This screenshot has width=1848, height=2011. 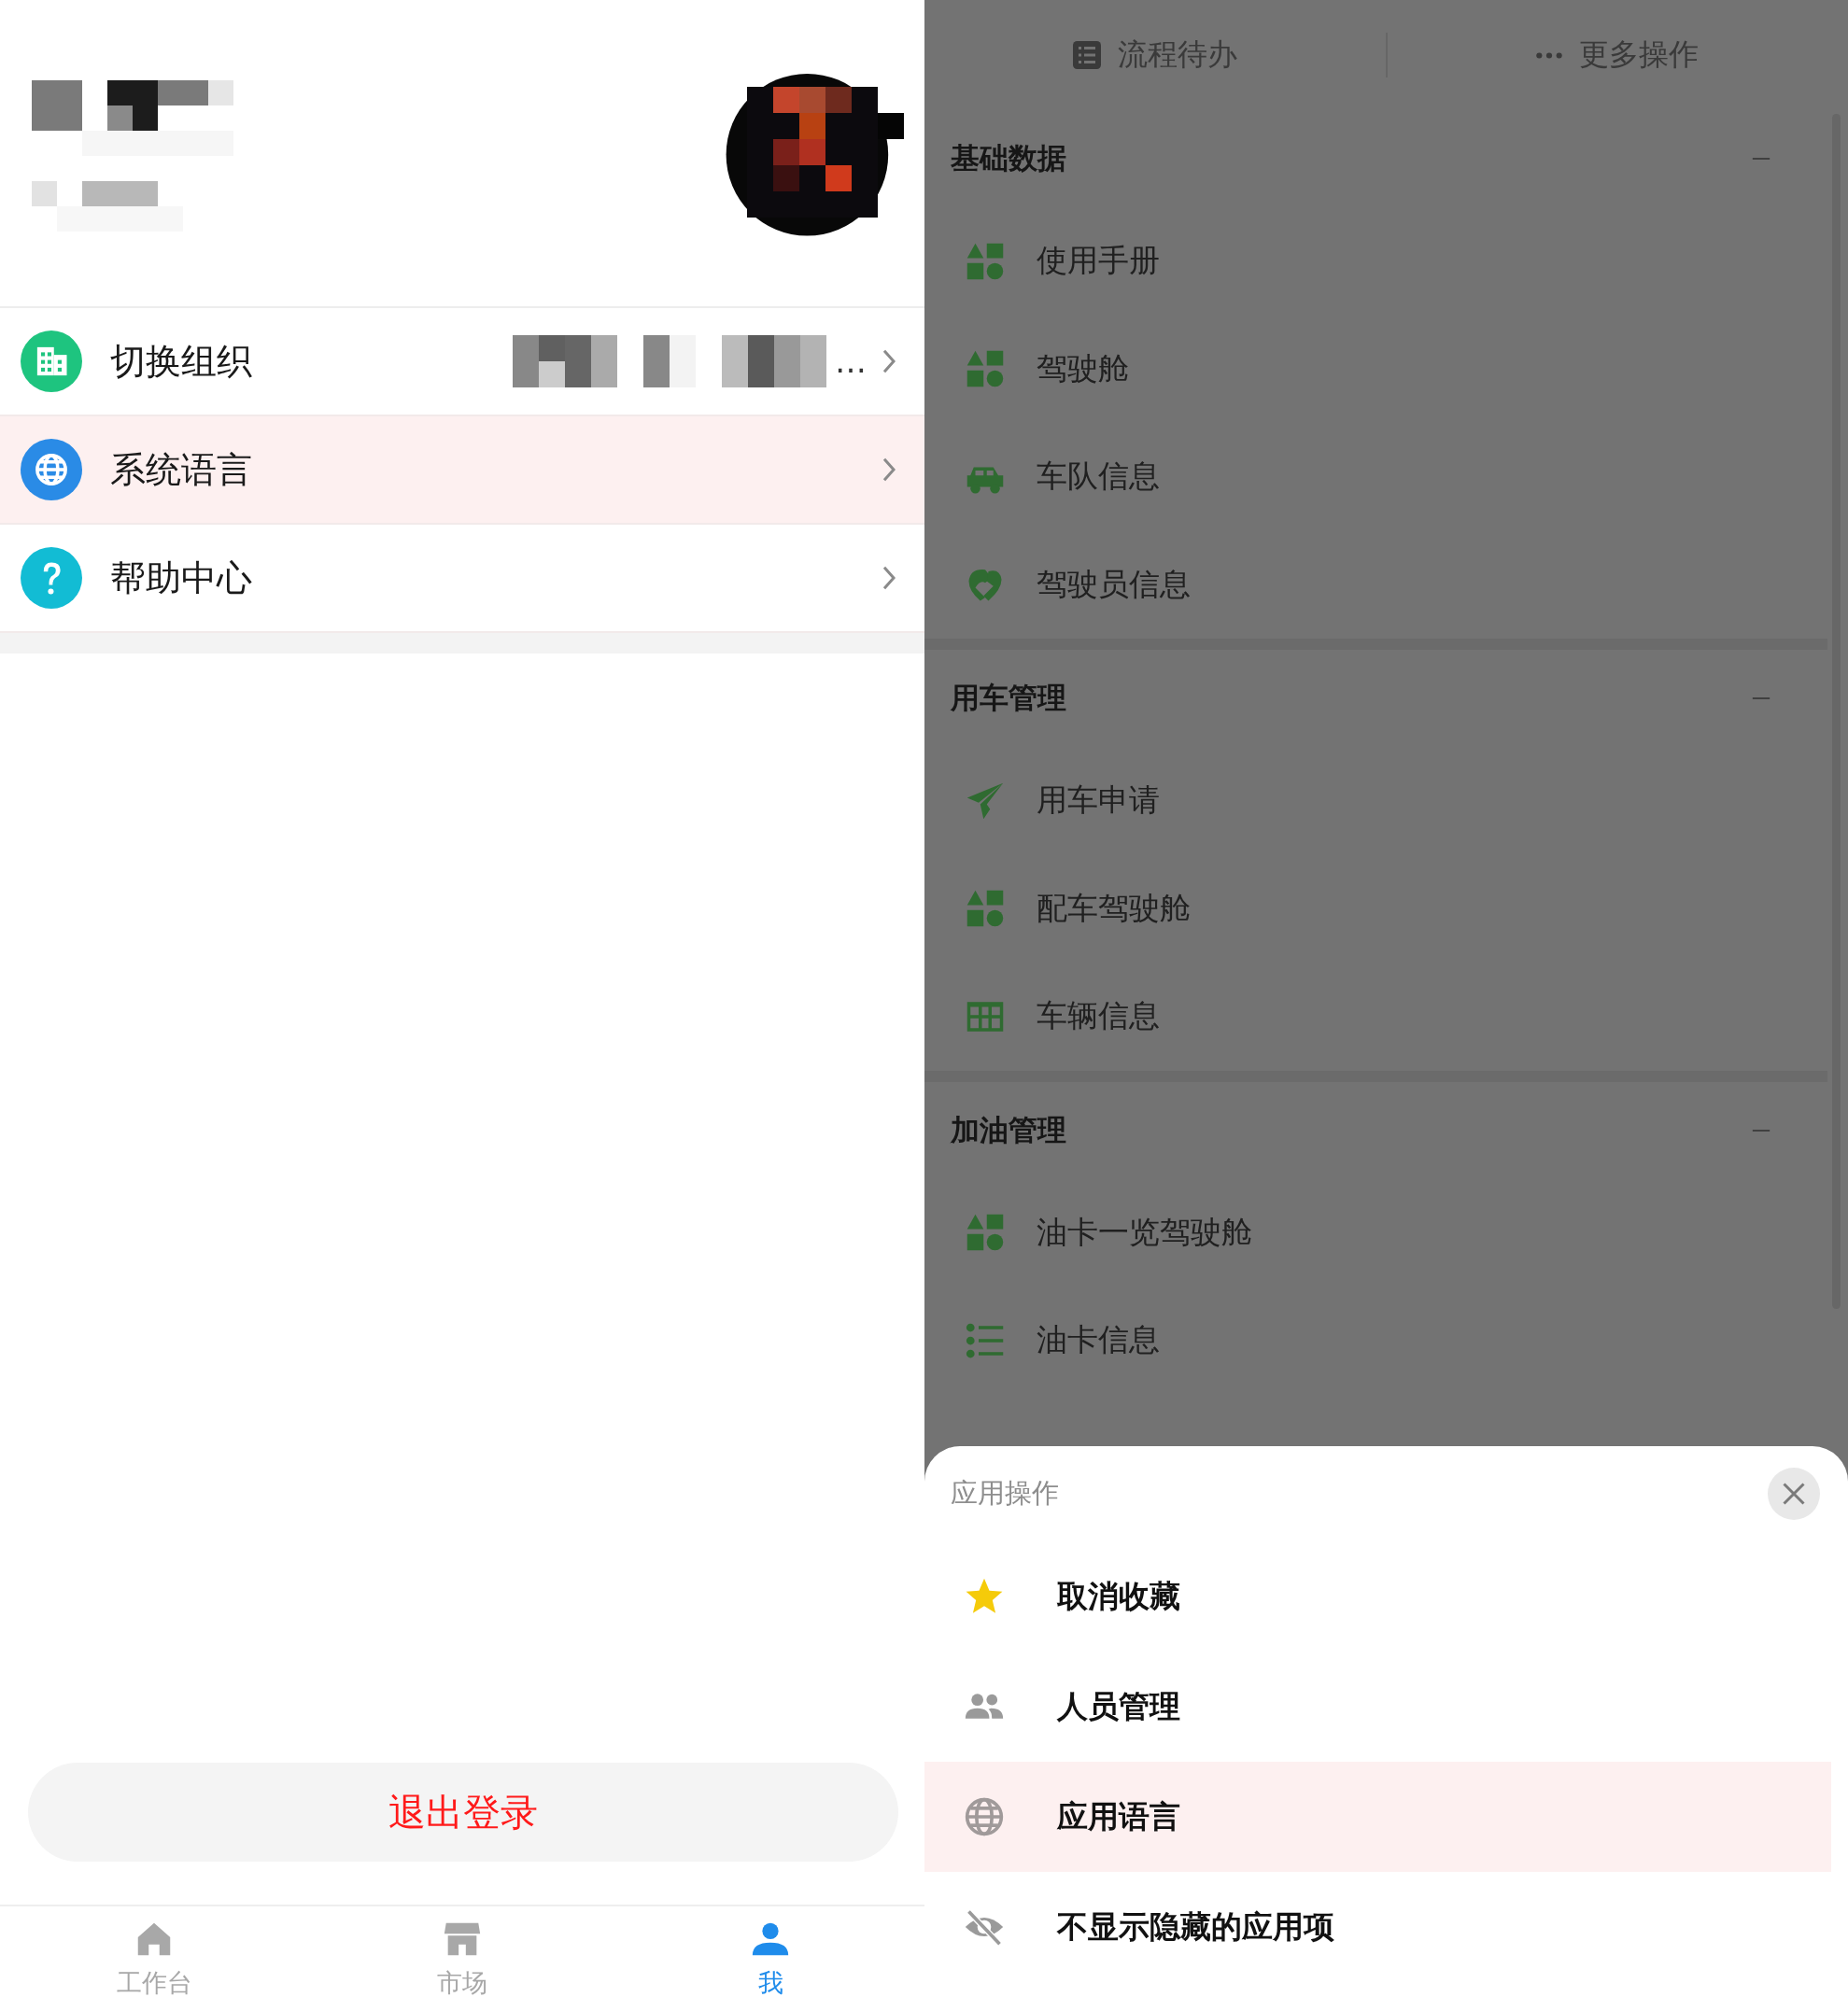 I want to click on settings-label: 帮助中心, so click(x=181, y=577).